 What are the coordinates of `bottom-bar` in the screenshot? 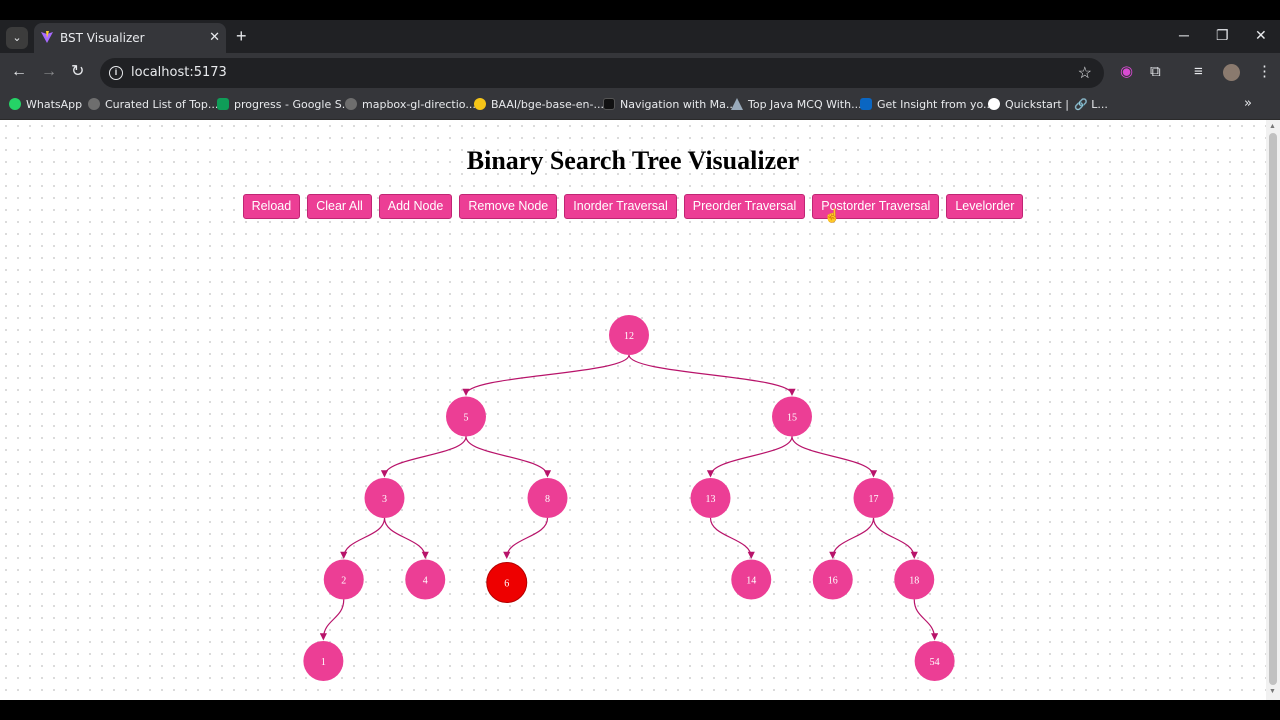 It's located at (640, 710).